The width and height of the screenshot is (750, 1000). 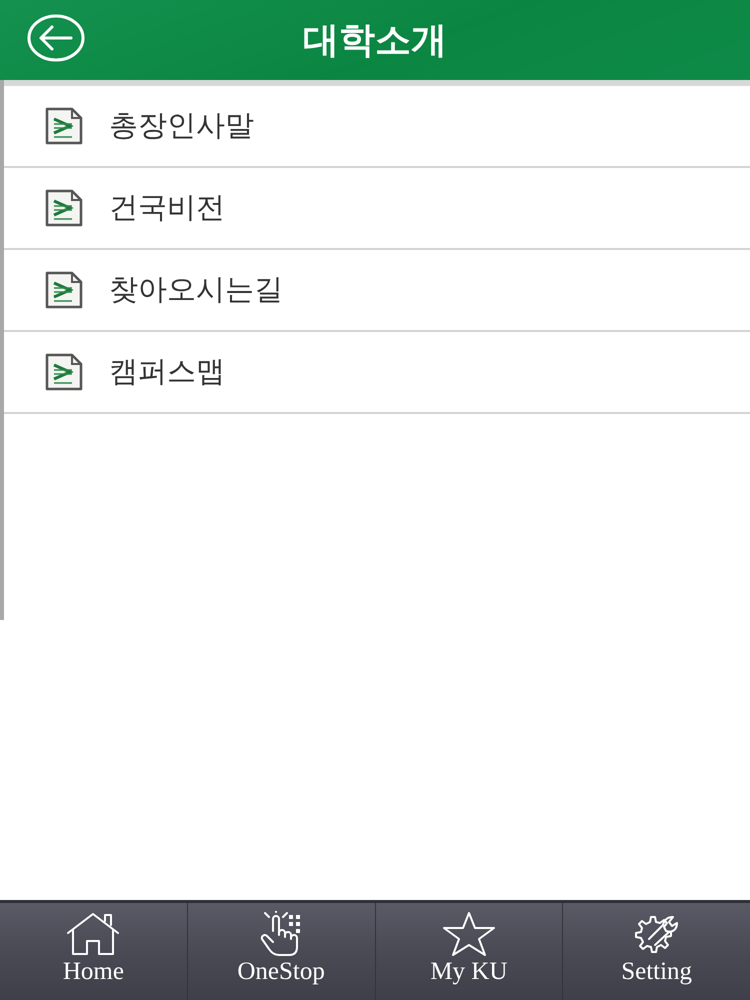 I want to click on star-icon, so click(x=468, y=934).